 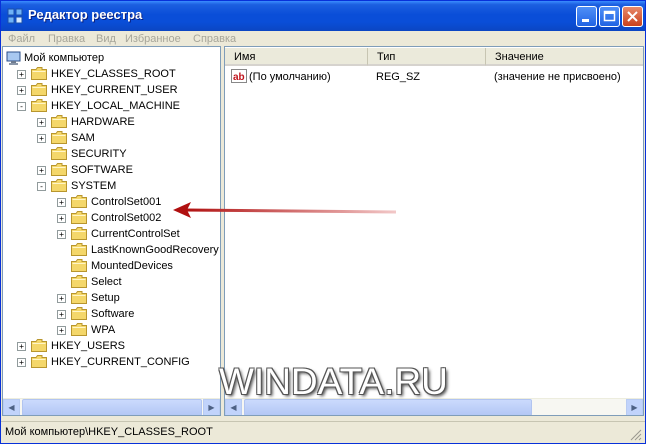 I want to click on tree-node-label: MountedDevices, so click(x=132, y=266).